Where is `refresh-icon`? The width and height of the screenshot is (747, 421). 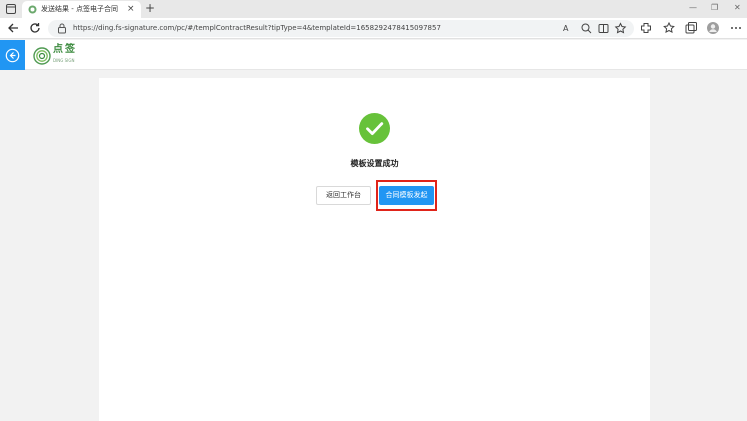
refresh-icon is located at coordinates (35, 28).